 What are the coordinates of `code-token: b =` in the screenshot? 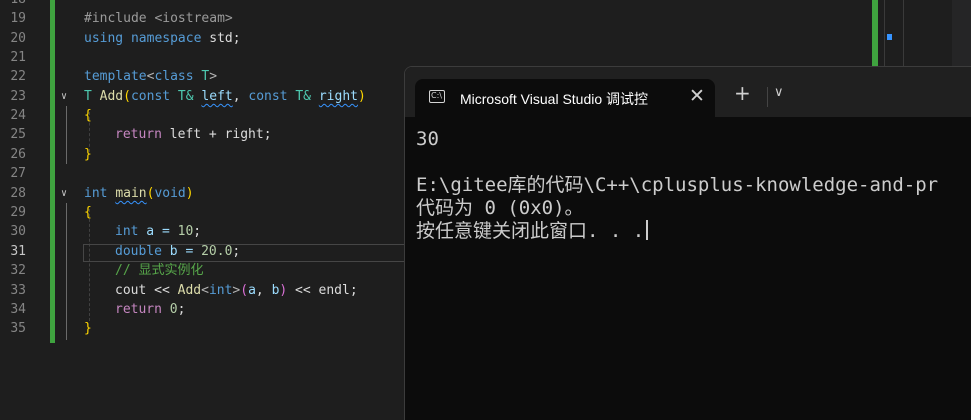 It's located at (181, 251).